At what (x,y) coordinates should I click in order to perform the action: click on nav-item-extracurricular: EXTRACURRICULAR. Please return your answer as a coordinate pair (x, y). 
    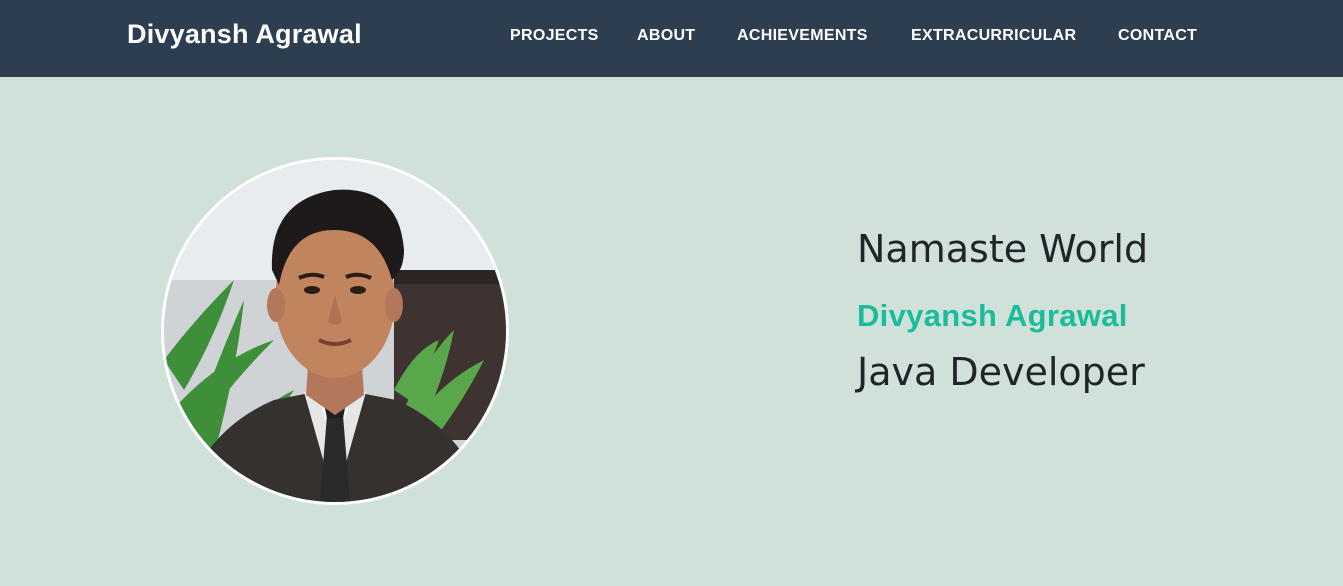
    Looking at the image, I should click on (993, 36).